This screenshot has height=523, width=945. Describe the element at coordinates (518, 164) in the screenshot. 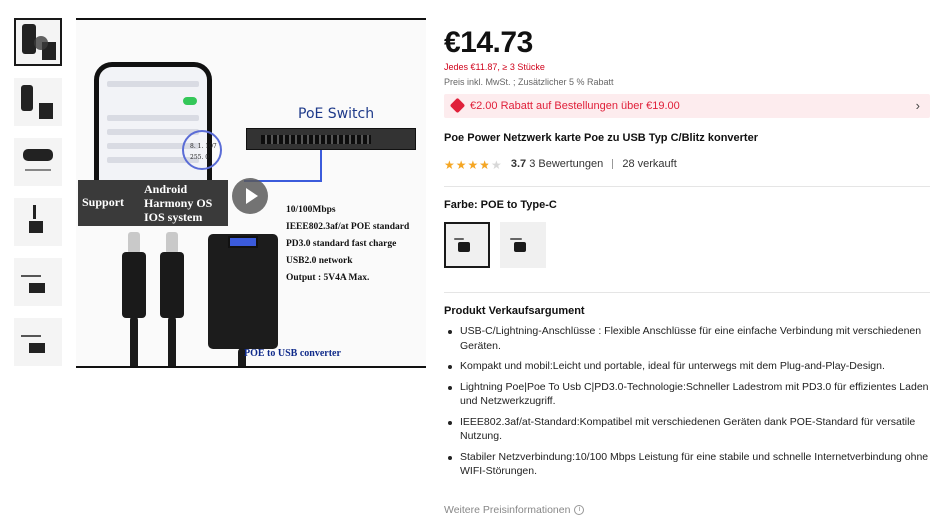

I see `rating-value: 3.7` at that location.